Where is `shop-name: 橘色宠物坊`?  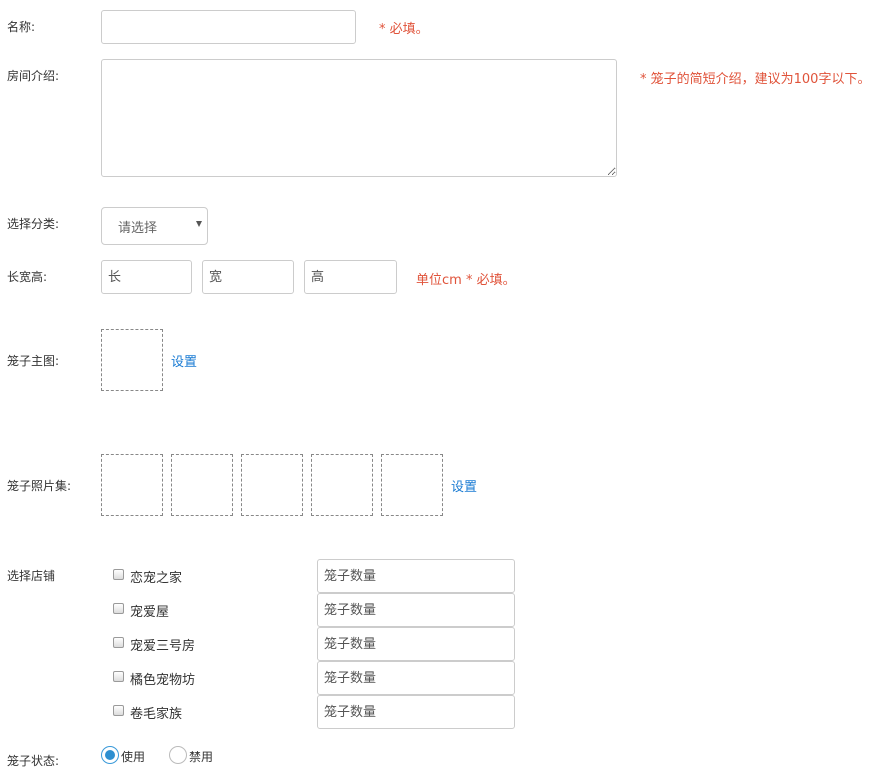 shop-name: 橘色宠物坊 is located at coordinates (163, 680).